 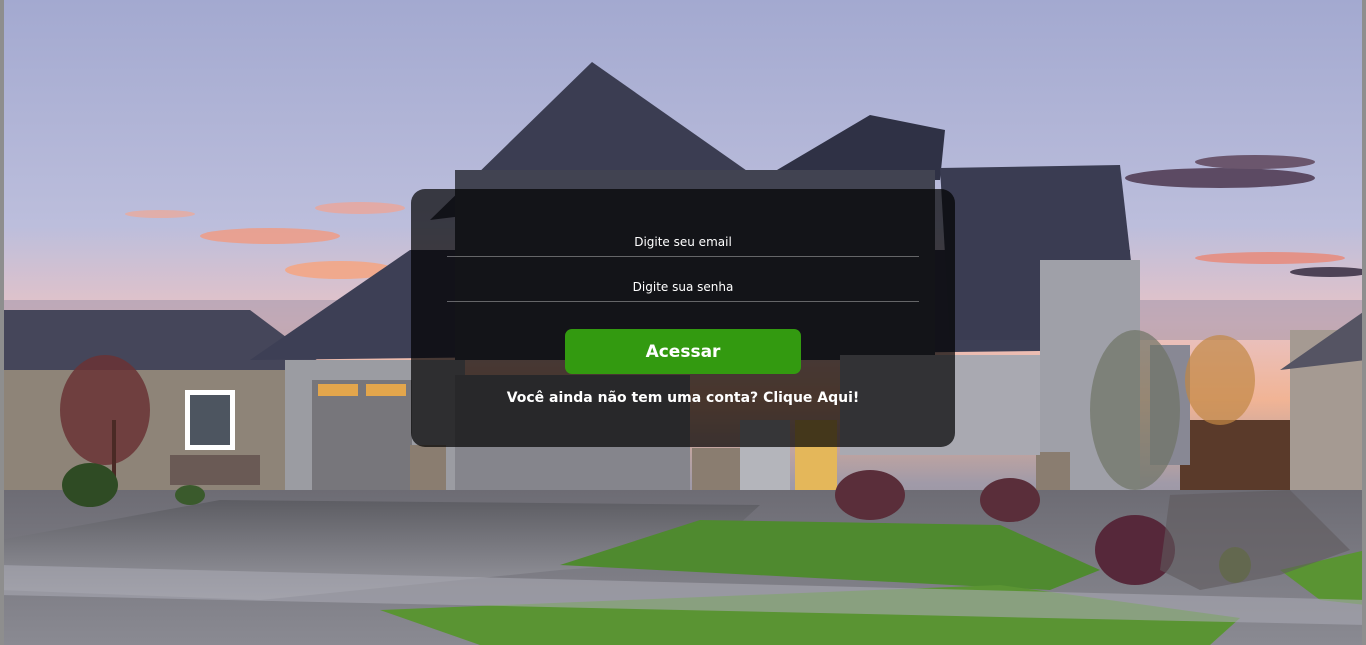 I want to click on password-input, so click(x=683, y=287).